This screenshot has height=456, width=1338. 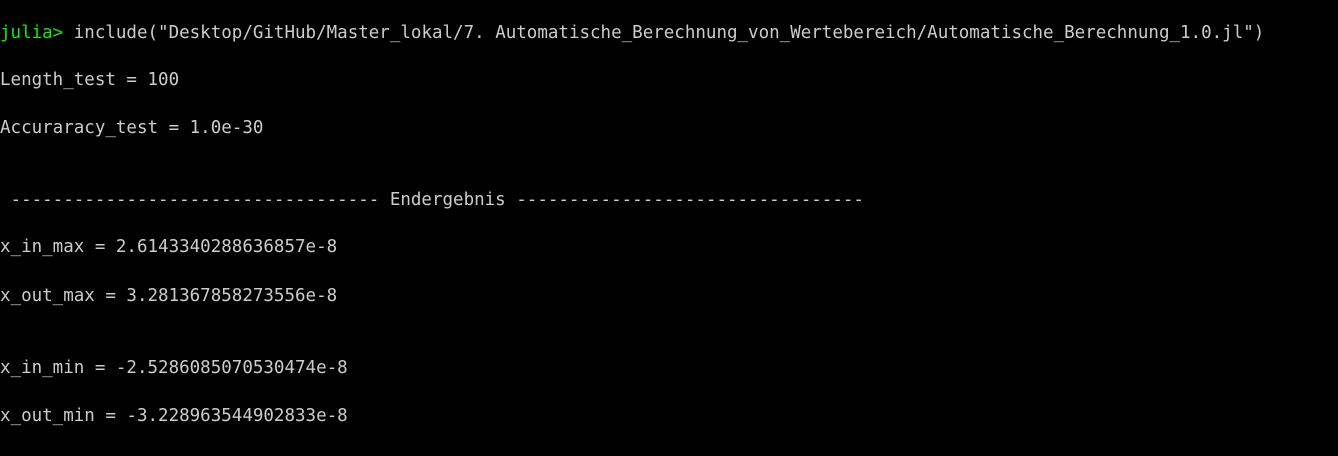 What do you see at coordinates (90, 80) in the screenshot?
I see `output-length-test: Length_test = 100` at bounding box center [90, 80].